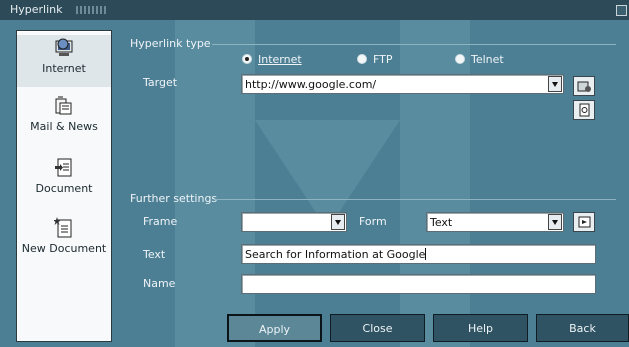 Image resolution: width=629 pixels, height=347 pixels. Describe the element at coordinates (159, 283) in the screenshot. I see `name-label: Name` at that location.